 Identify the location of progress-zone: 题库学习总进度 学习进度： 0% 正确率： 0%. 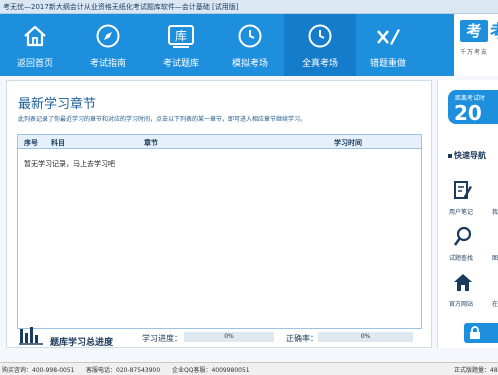
(220, 336).